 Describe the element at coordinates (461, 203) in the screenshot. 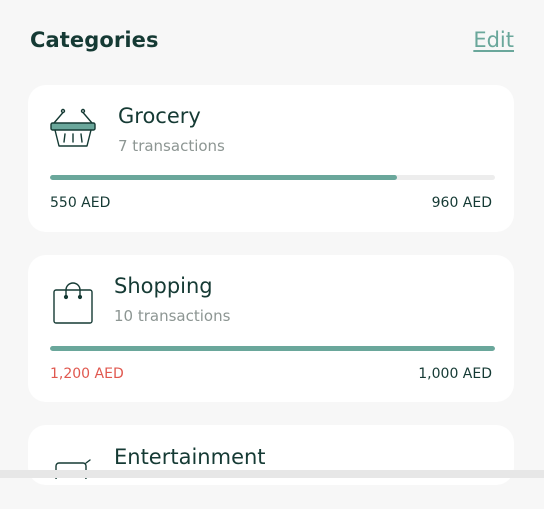

I see `budget-amount: 960 AED` at that location.